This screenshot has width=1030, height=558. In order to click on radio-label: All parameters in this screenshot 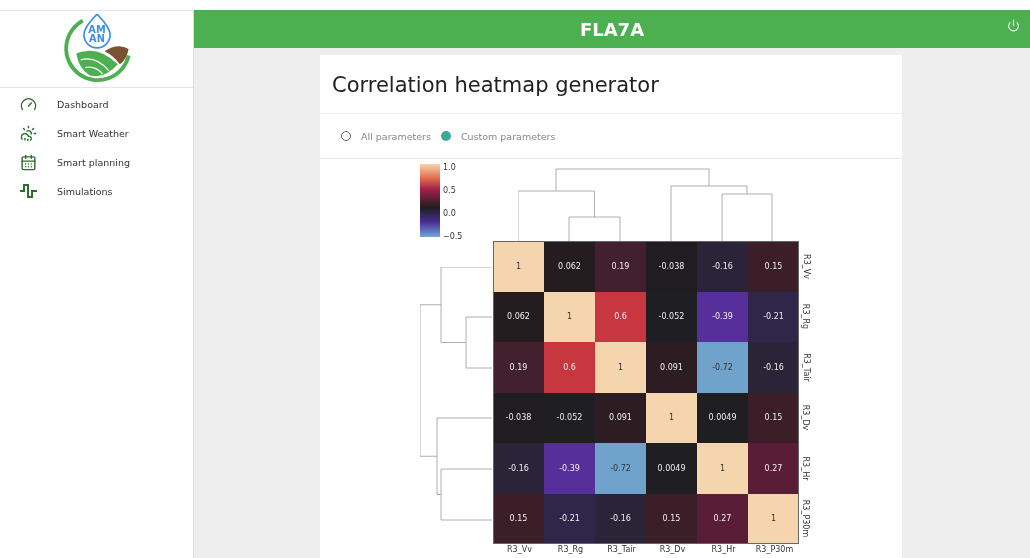, I will do `click(396, 136)`.